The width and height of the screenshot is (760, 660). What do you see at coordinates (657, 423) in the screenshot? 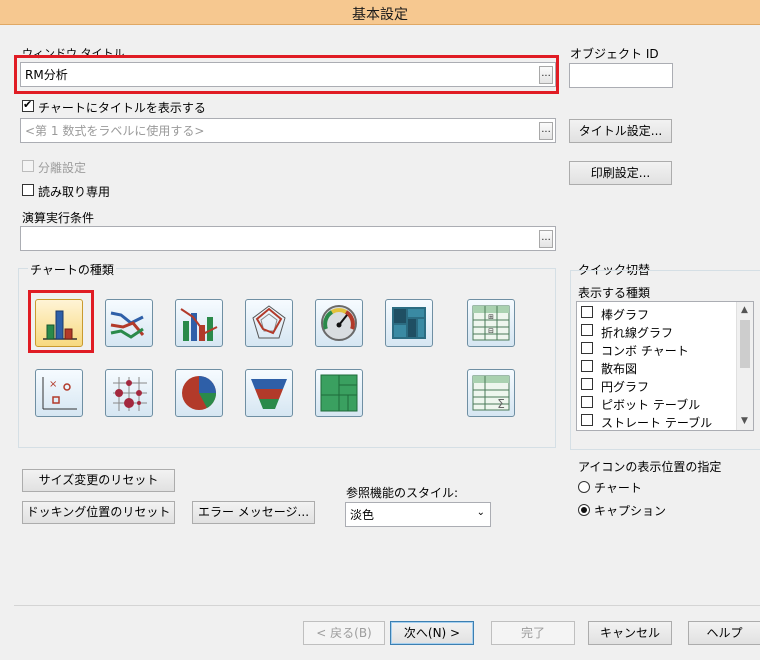
I see `list-item-label: ストレート テーブル` at bounding box center [657, 423].